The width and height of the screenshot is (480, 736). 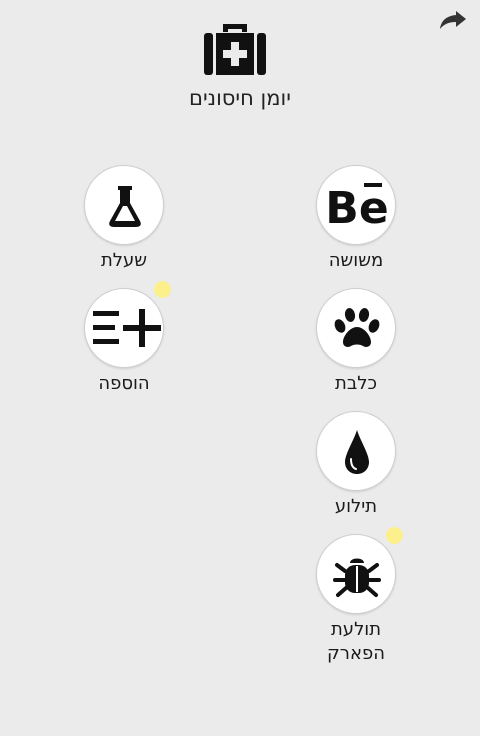 I want to click on vaccine-item-whooping-cough: שעלת, so click(x=124, y=219).